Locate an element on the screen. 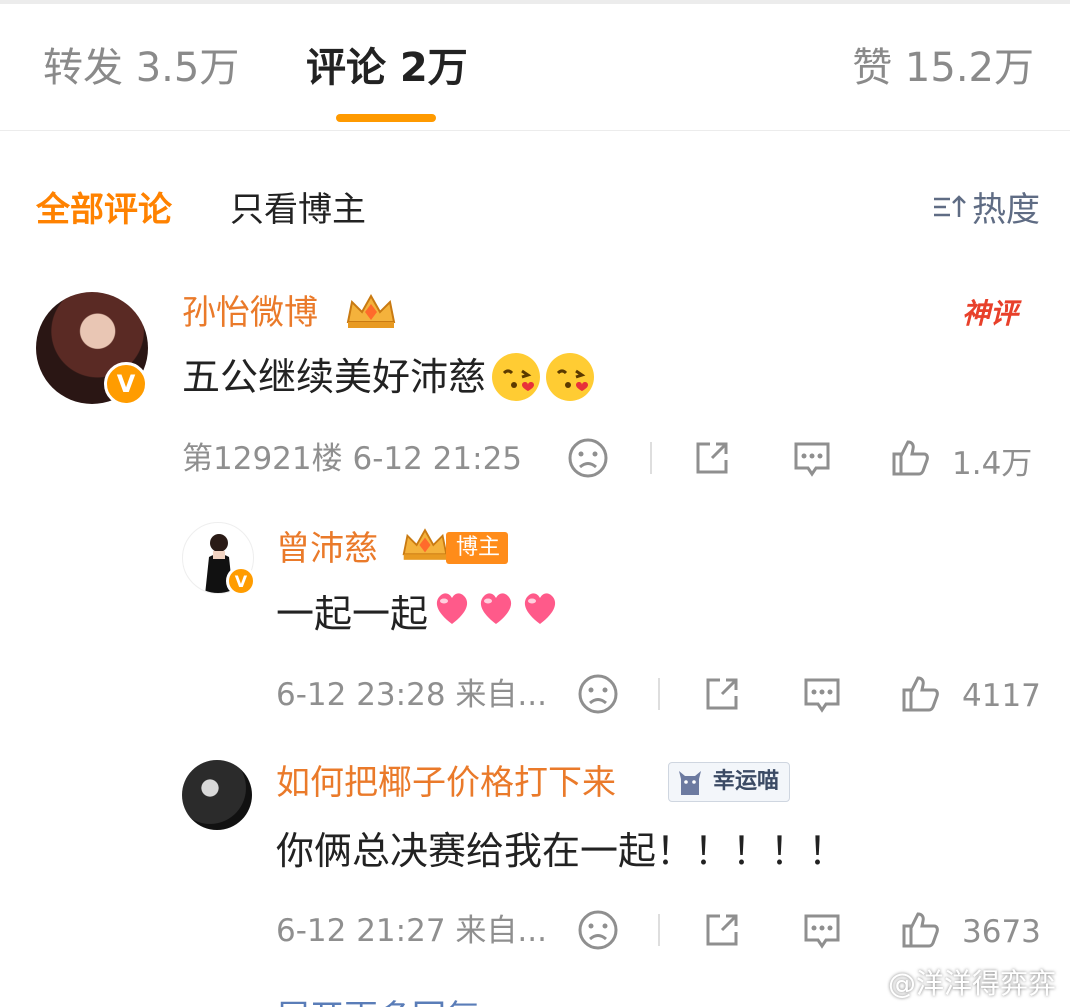 This screenshot has width=1070, height=1007. comment-username: 孙怡微博 is located at coordinates (250, 313).